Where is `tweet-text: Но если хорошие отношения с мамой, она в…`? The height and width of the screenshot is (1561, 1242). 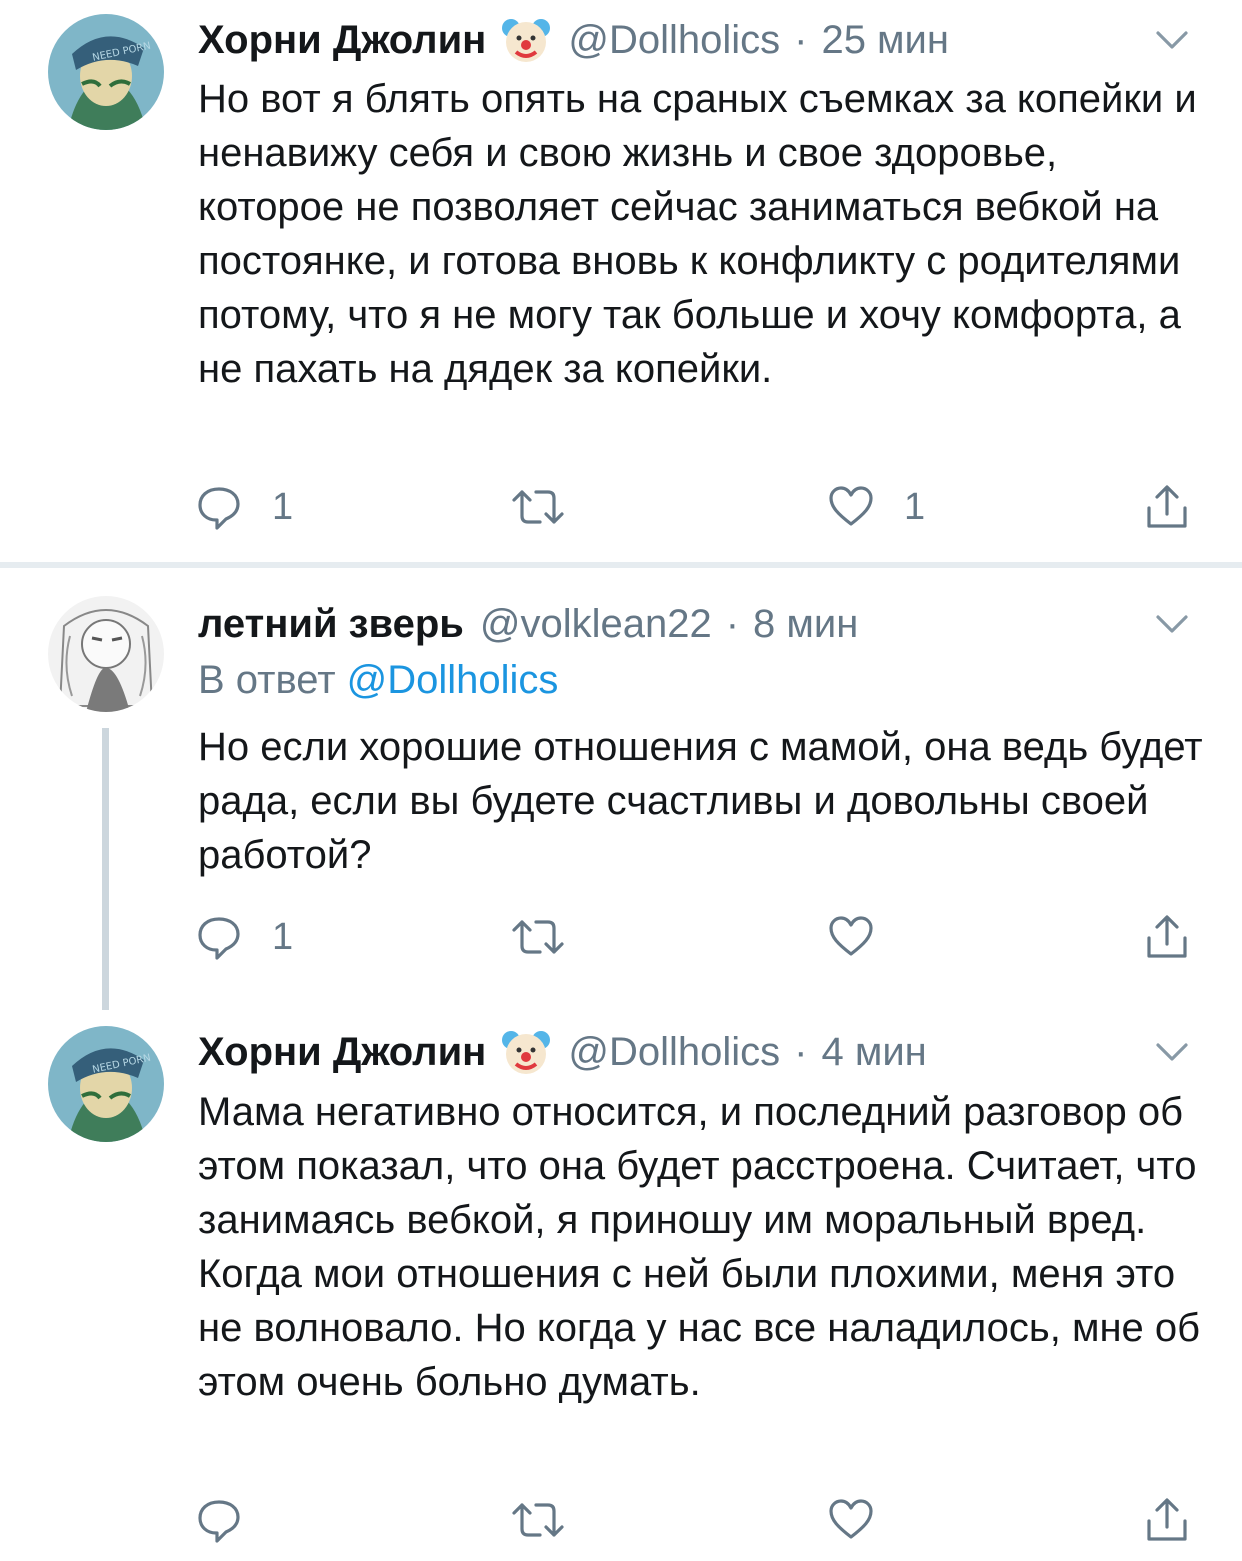 tweet-text: Но если хорошие отношения с мамой, она в… is located at coordinates (700, 801).